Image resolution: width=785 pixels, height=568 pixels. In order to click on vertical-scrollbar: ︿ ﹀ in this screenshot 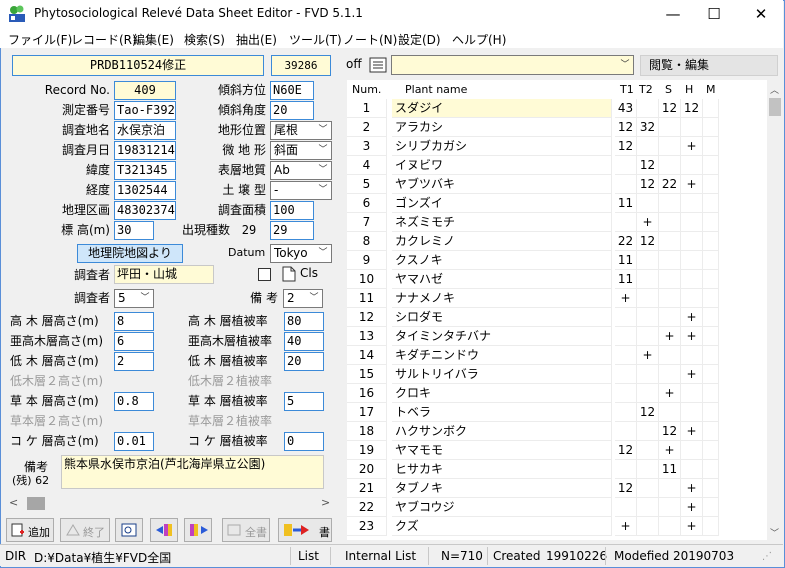, I will do `click(775, 310)`.